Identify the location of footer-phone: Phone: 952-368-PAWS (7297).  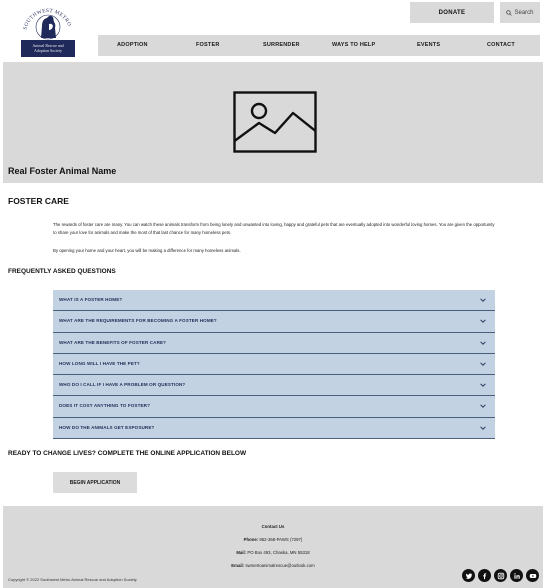
(273, 539).